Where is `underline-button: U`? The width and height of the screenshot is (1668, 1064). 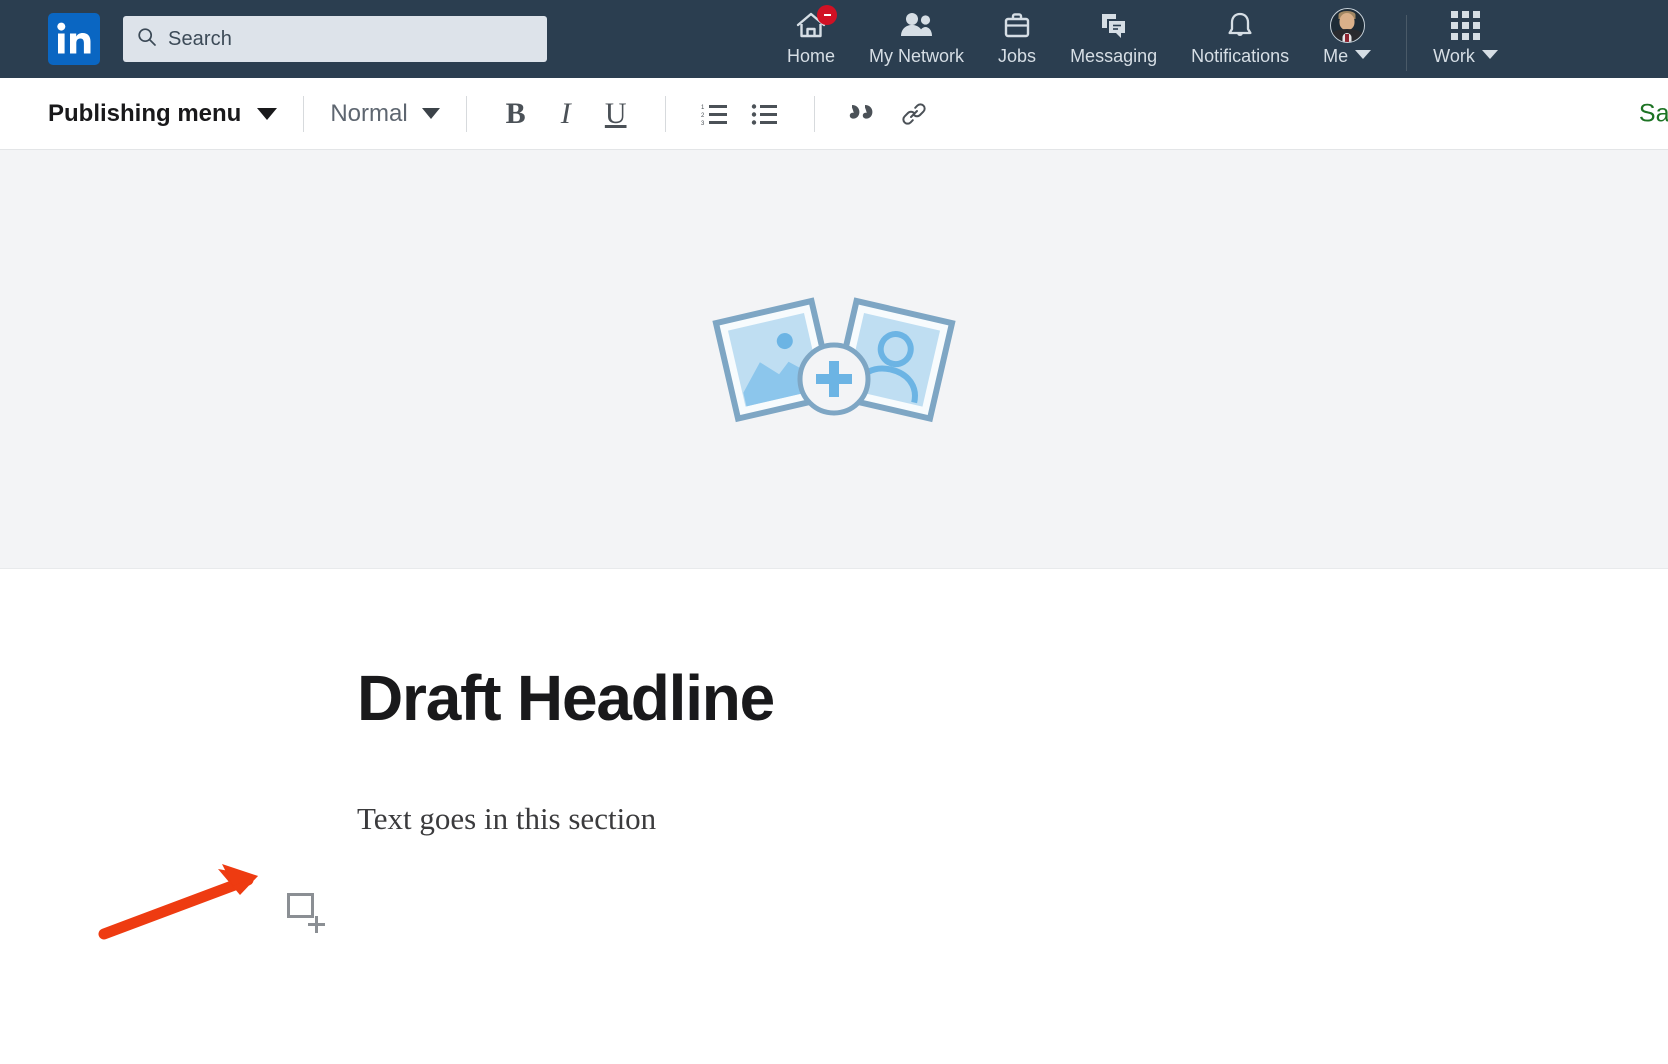
underline-button: U is located at coordinates (616, 114).